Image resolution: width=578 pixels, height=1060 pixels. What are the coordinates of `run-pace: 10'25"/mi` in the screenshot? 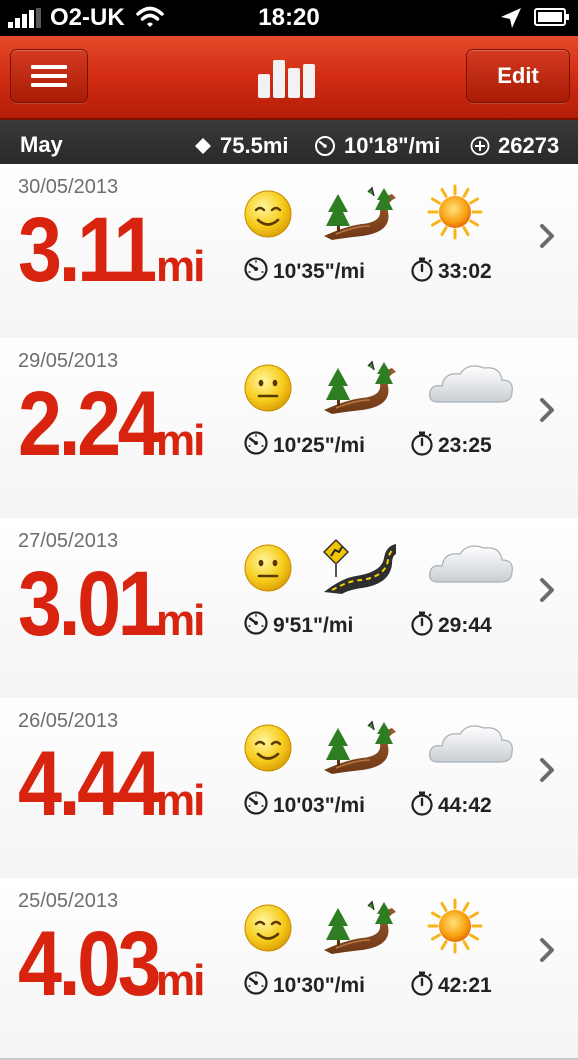 It's located at (304, 446).